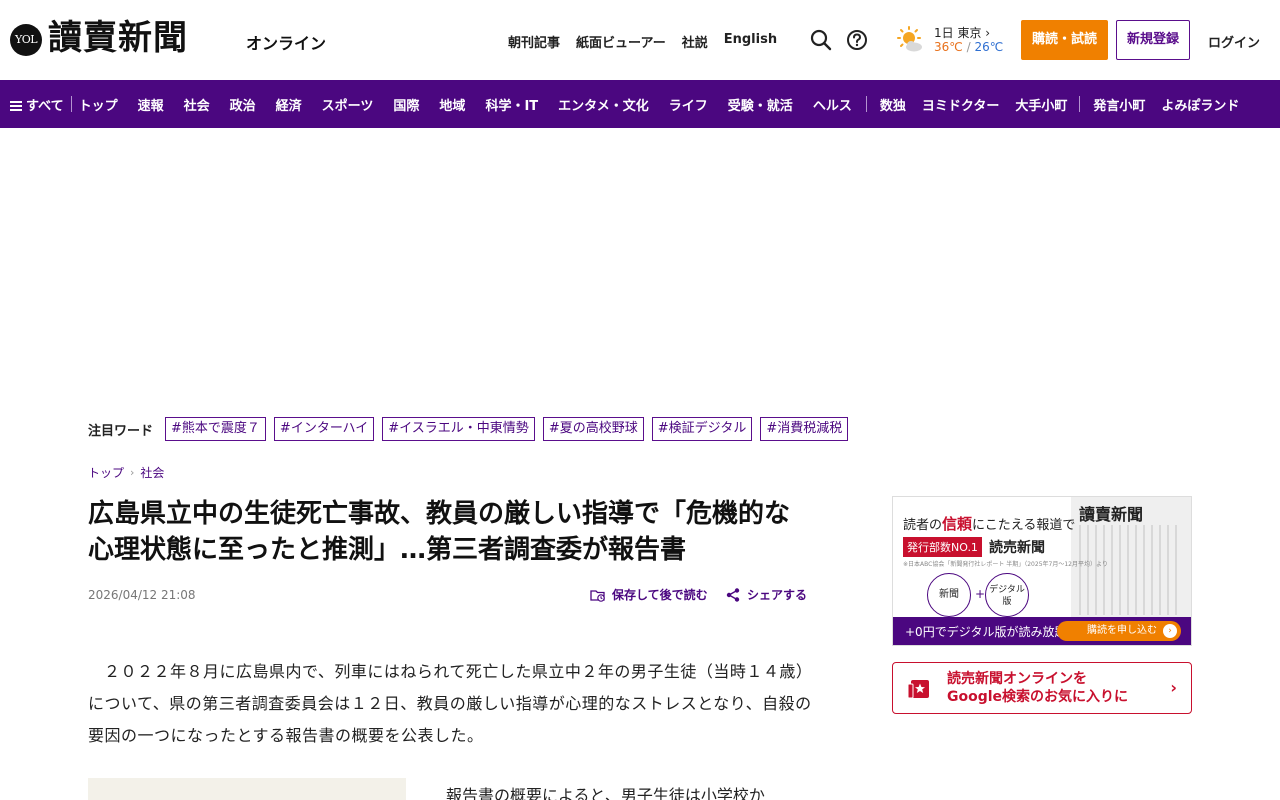  What do you see at coordinates (918, 689) in the screenshot?
I see `star-bookmark-icon` at bounding box center [918, 689].